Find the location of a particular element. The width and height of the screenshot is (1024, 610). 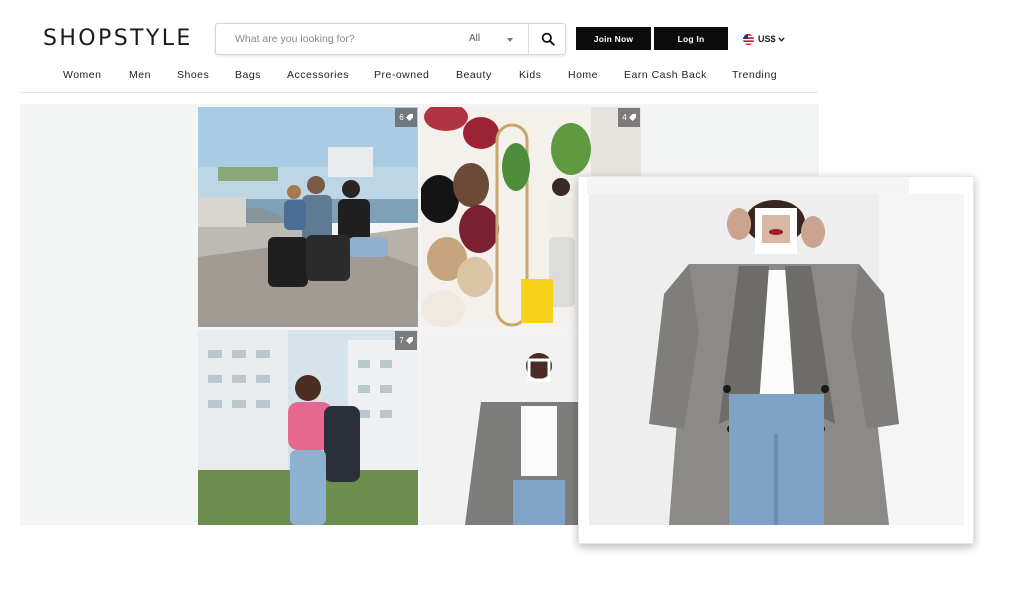

search-bar: All is located at coordinates (390, 39).